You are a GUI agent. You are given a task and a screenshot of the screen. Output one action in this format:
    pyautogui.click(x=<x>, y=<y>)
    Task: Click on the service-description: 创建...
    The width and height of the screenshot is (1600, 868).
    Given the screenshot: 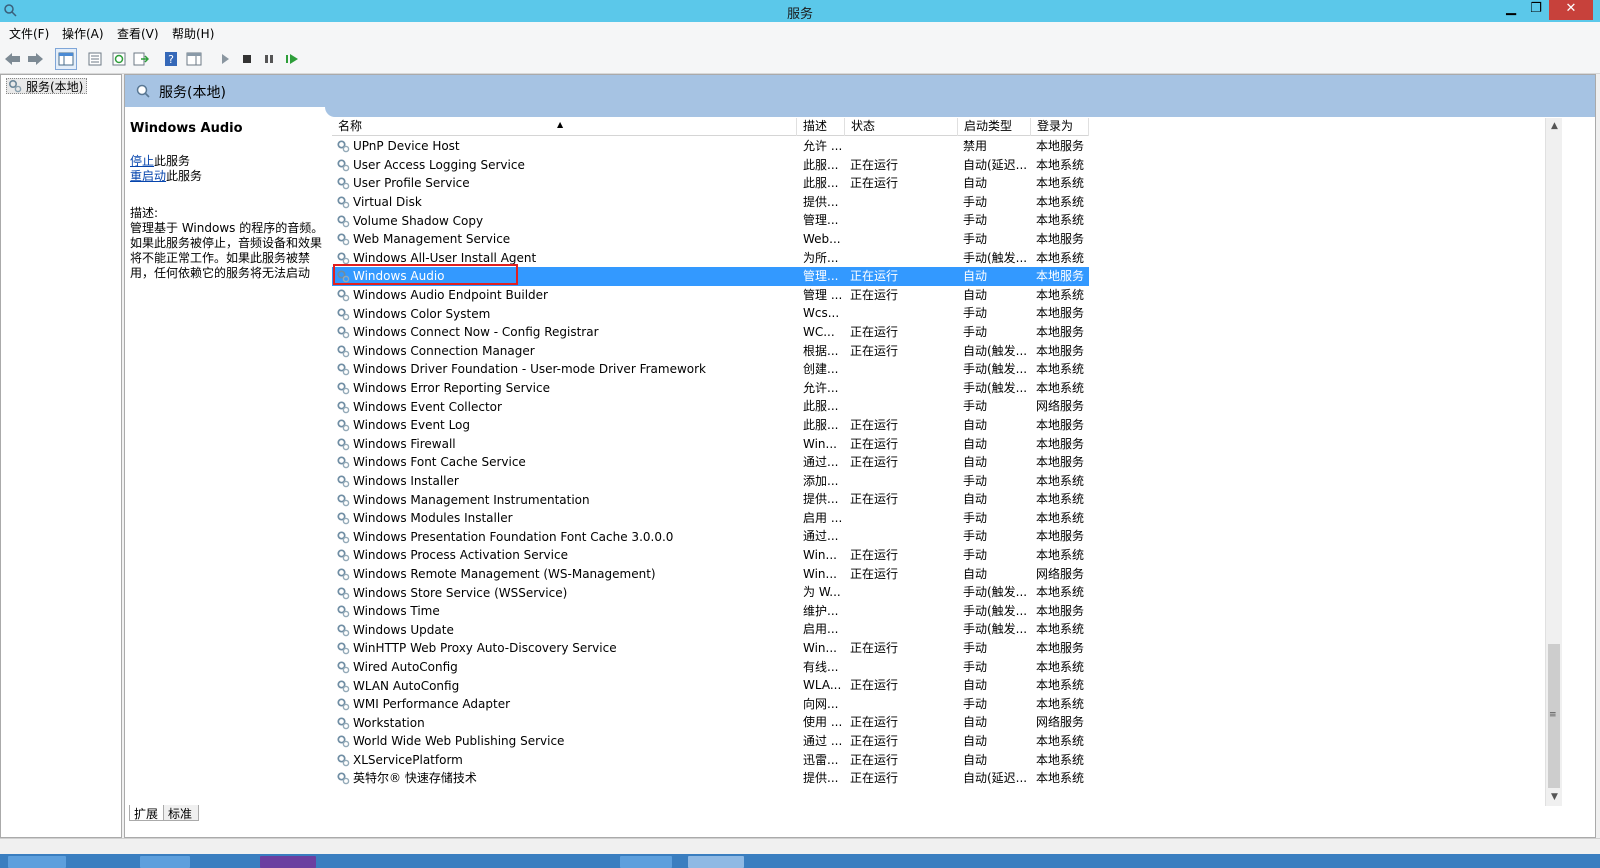 What is the action you would take?
    pyautogui.click(x=821, y=369)
    